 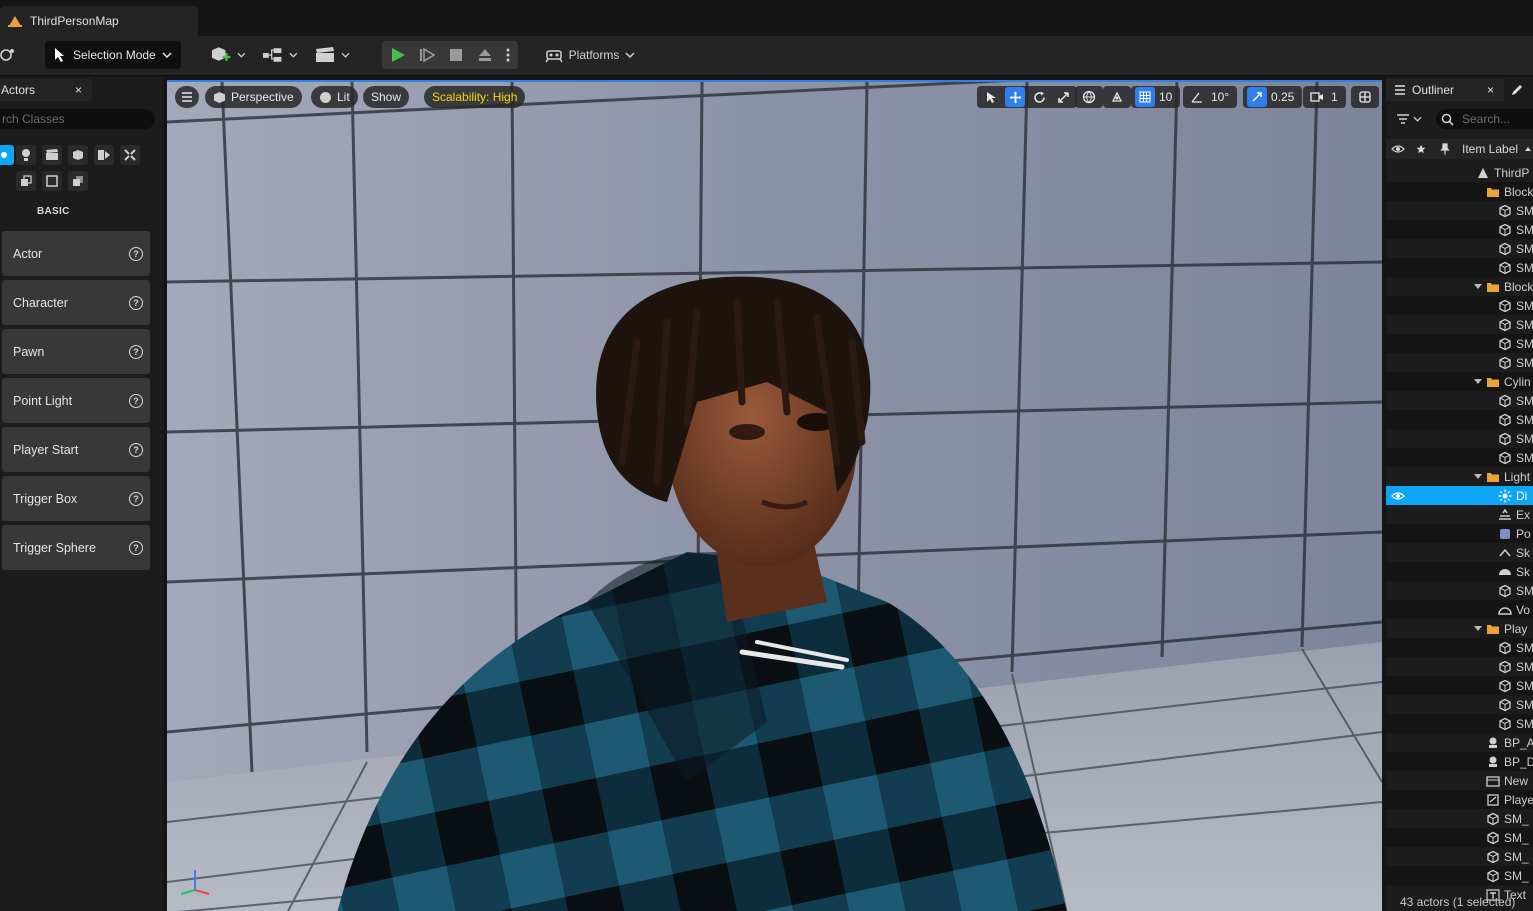 What do you see at coordinates (1459, 742) in the screenshot?
I see `outliner-row: BP_A` at bounding box center [1459, 742].